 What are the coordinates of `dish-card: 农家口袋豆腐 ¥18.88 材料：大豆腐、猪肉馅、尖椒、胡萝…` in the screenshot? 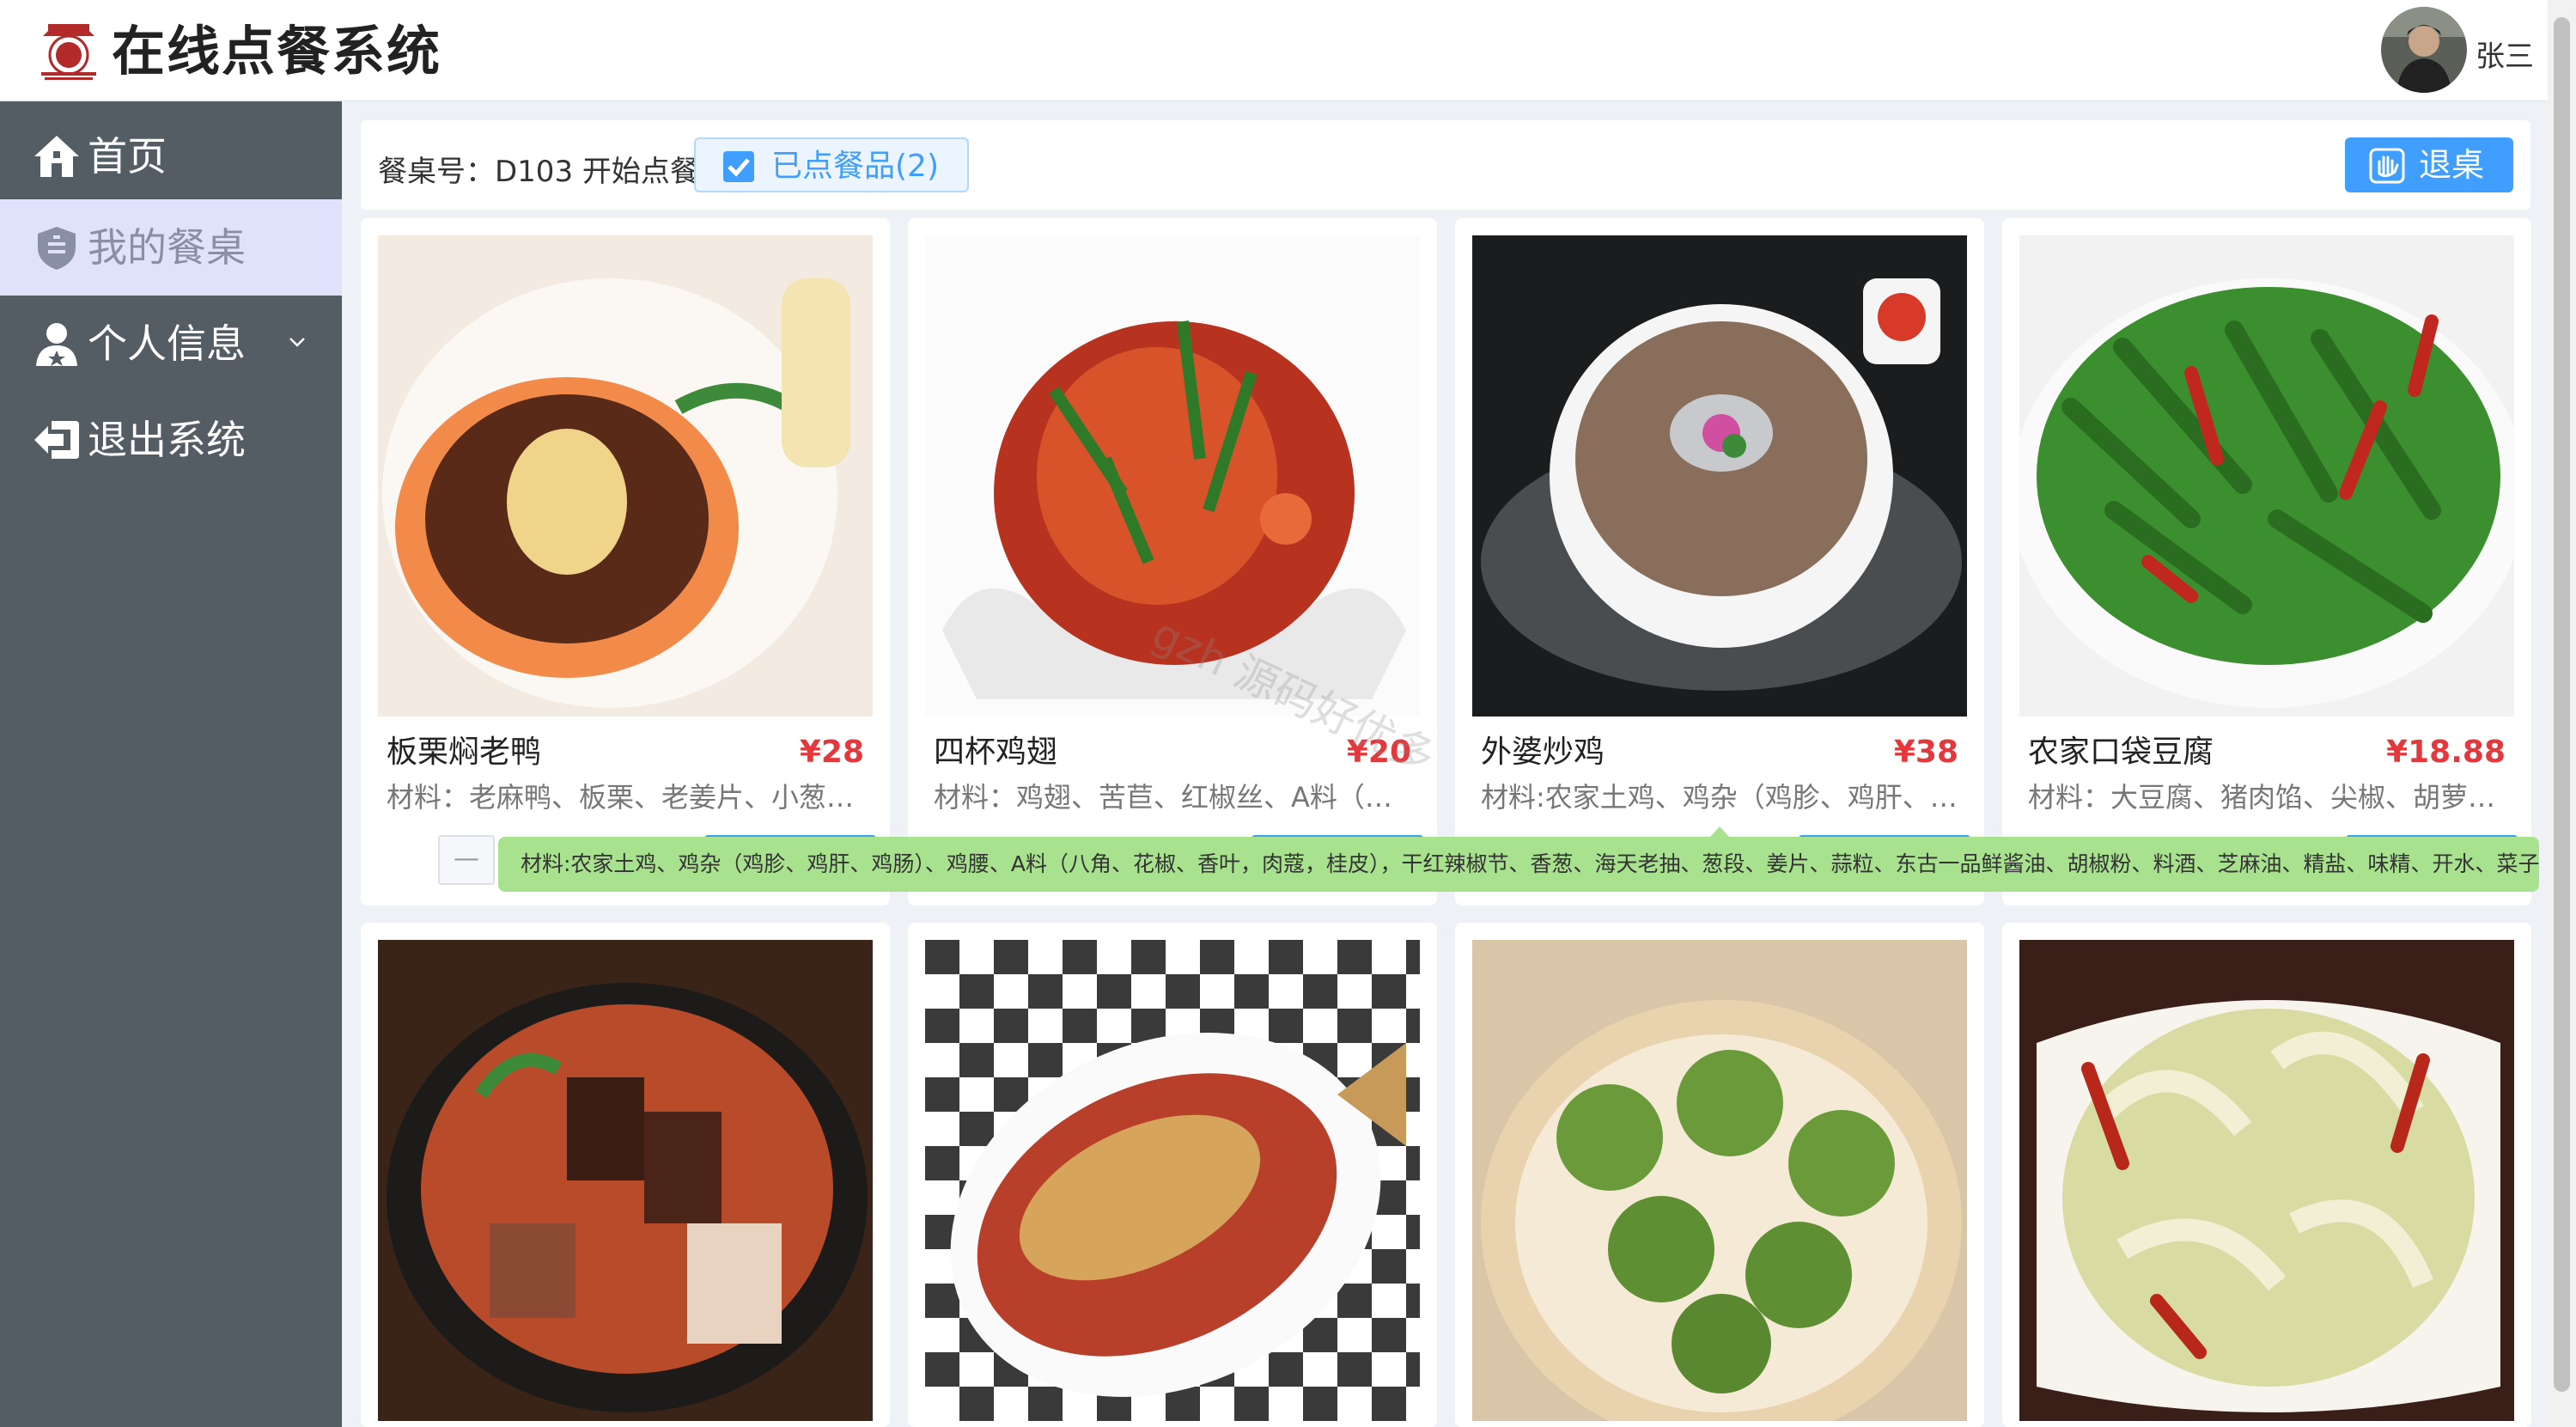 It's located at (2266, 562).